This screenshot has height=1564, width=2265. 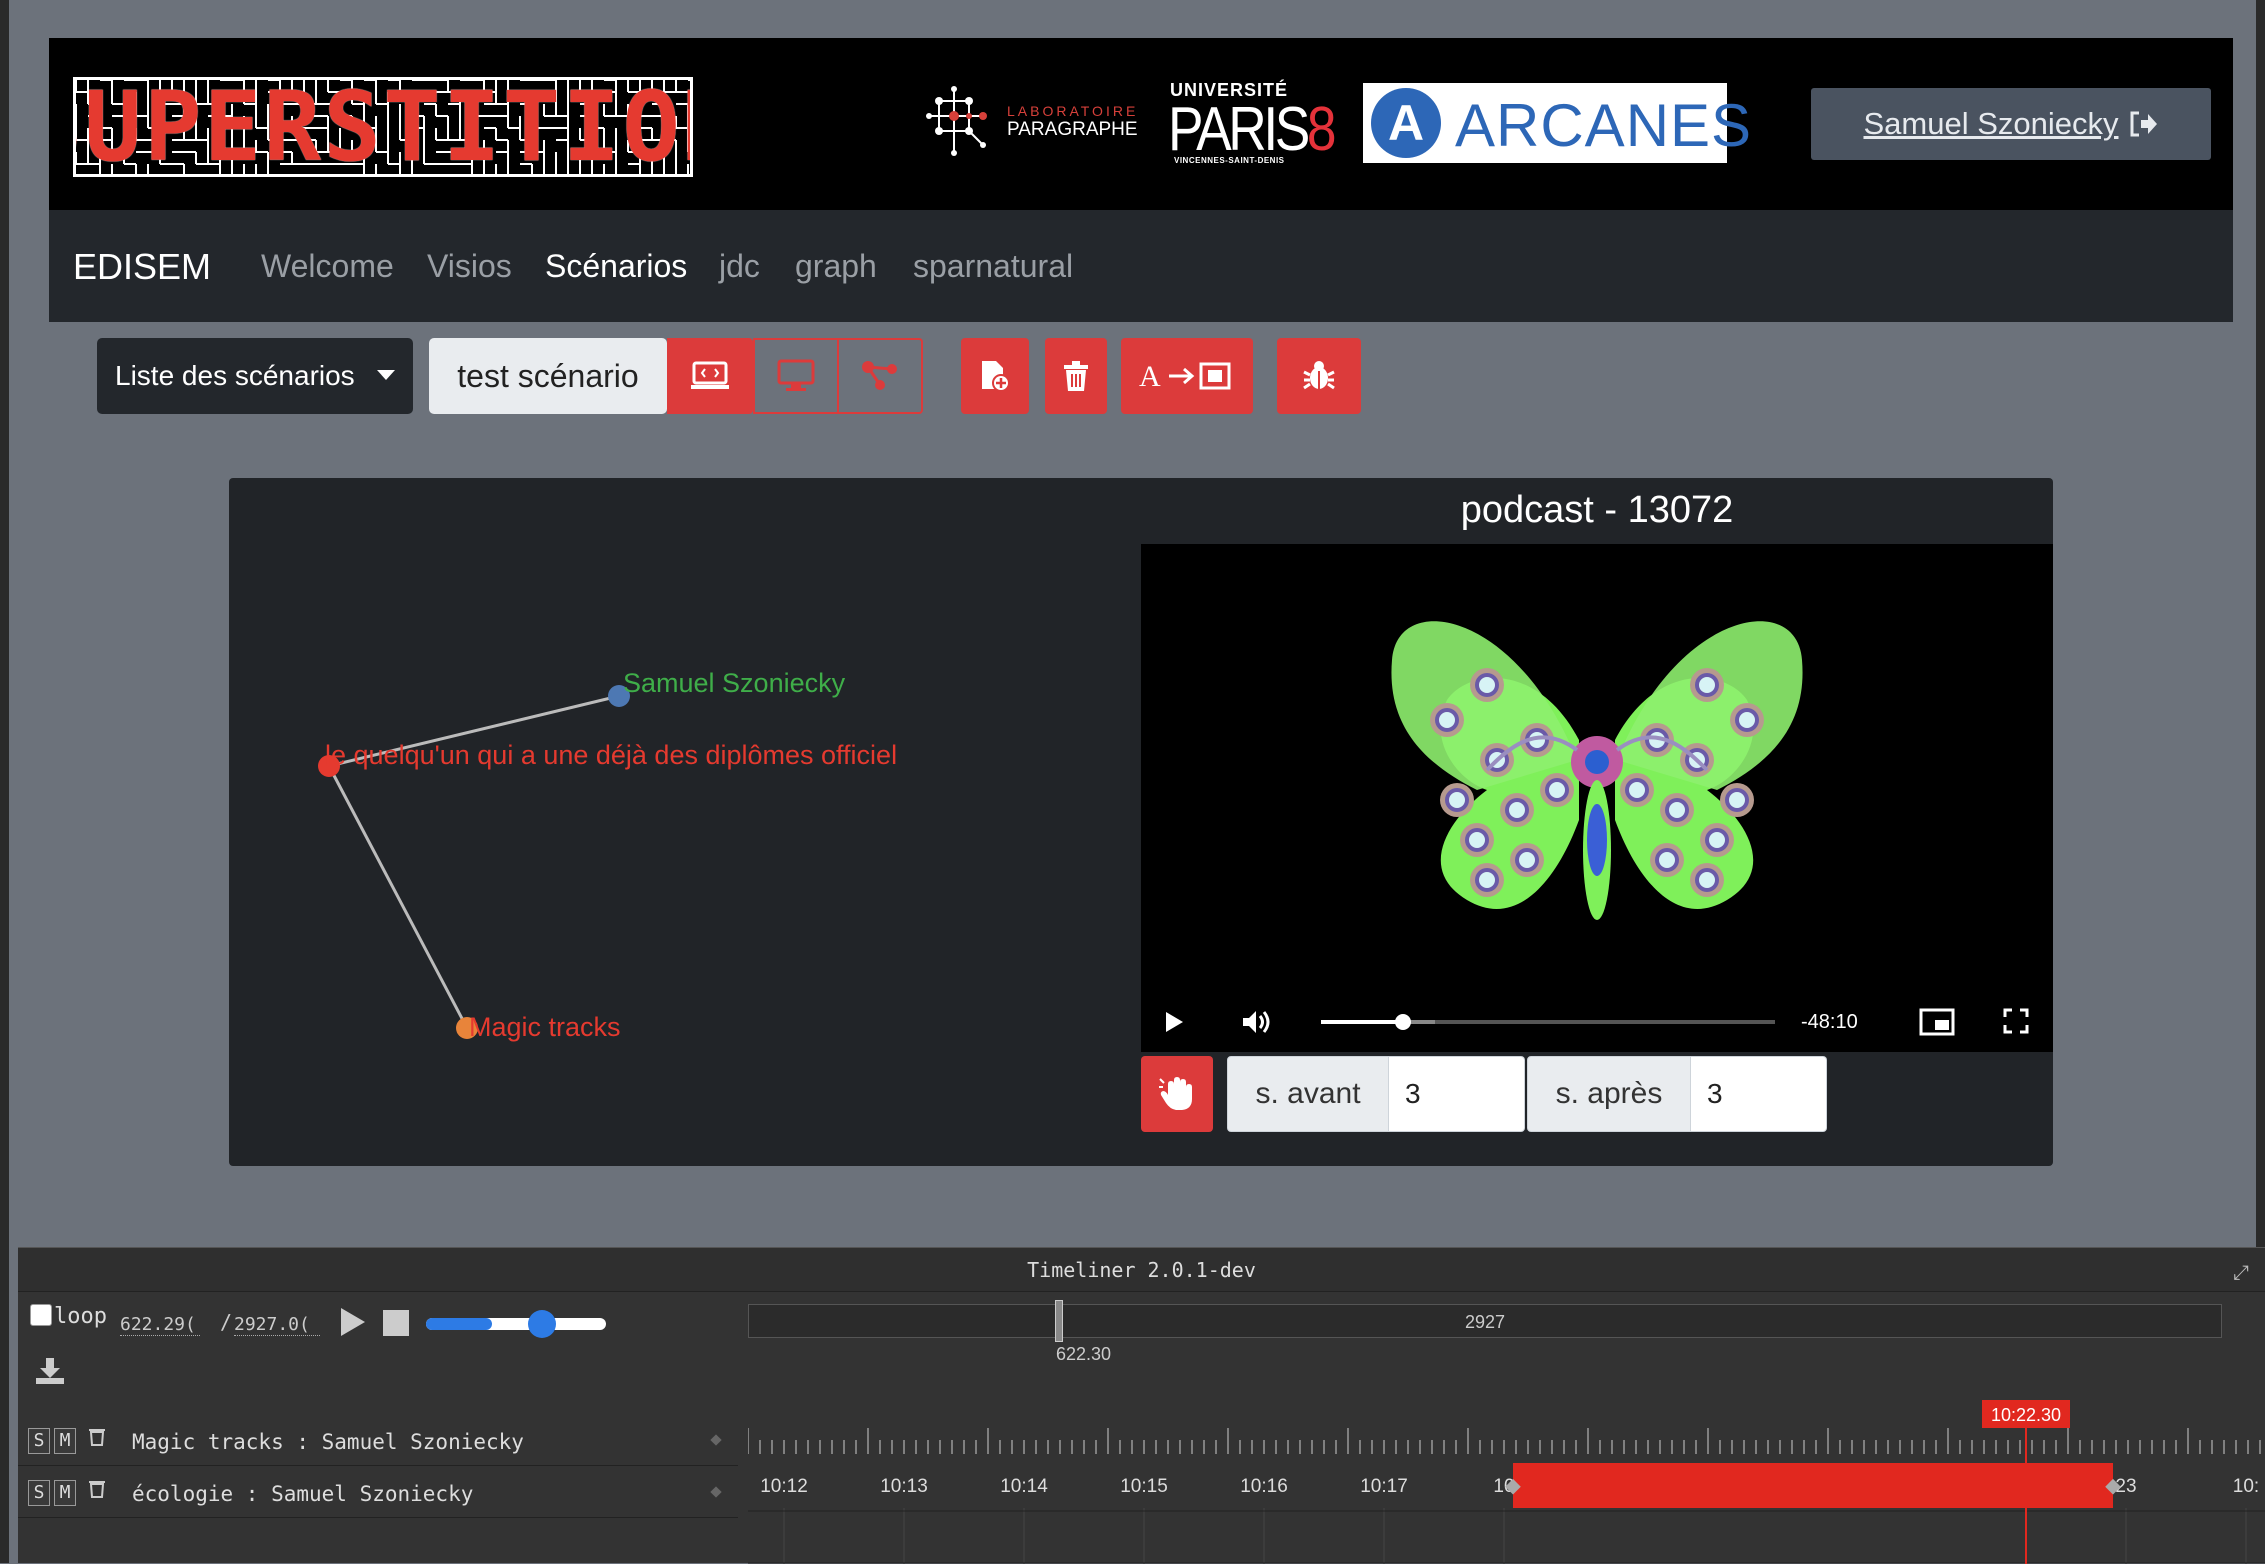 I want to click on caret-down-icon, so click(x=386, y=375).